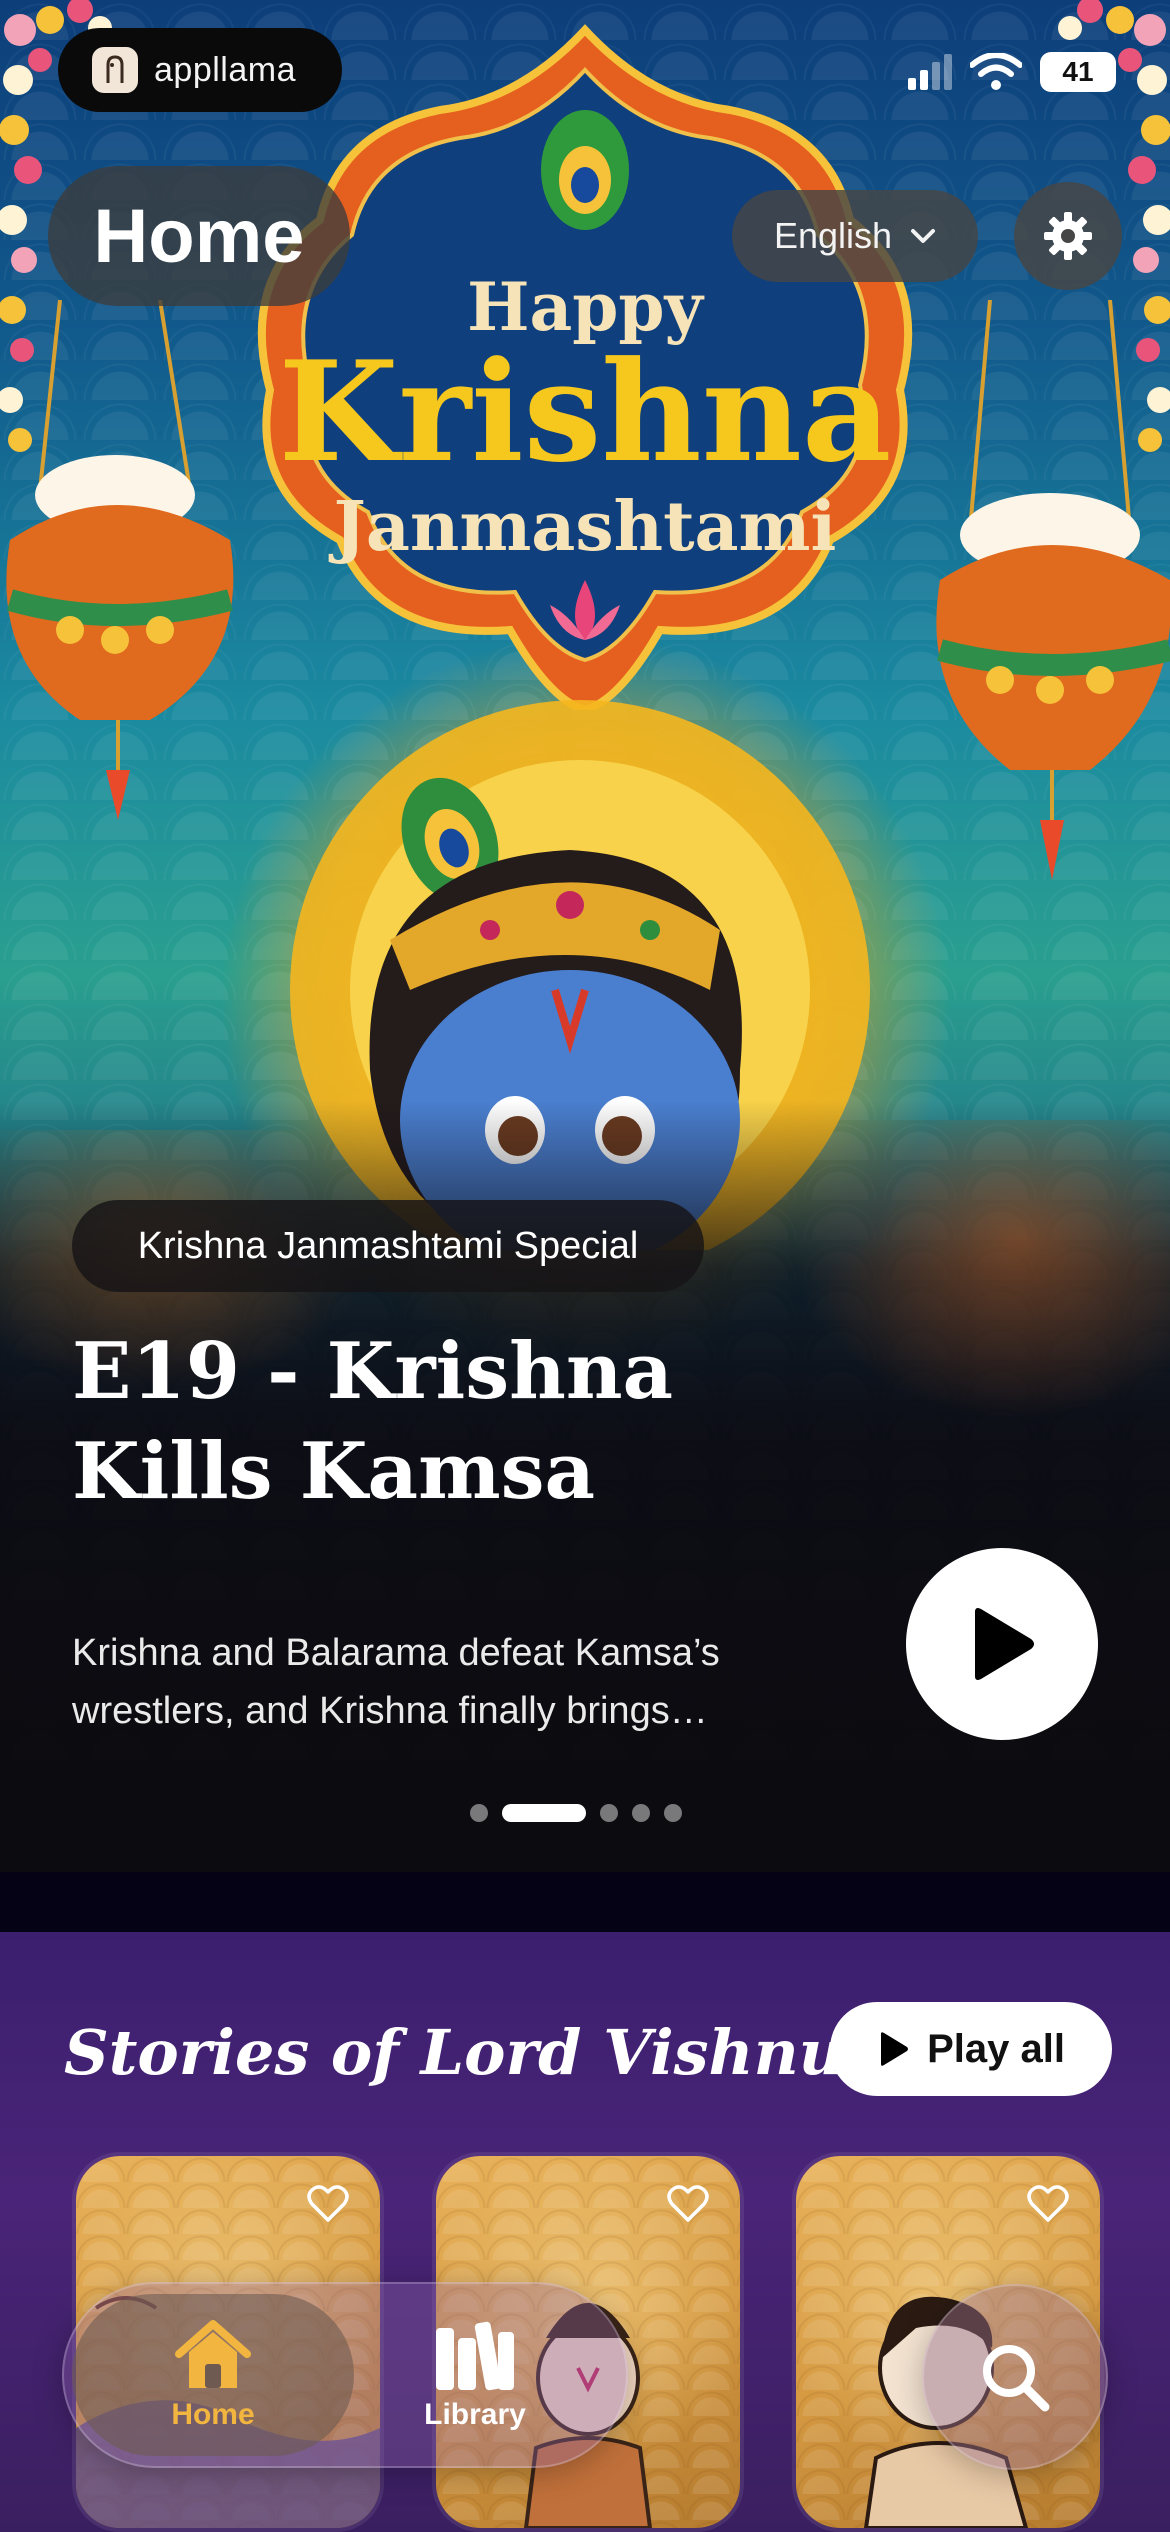  I want to click on search-icon, so click(1016, 2378).